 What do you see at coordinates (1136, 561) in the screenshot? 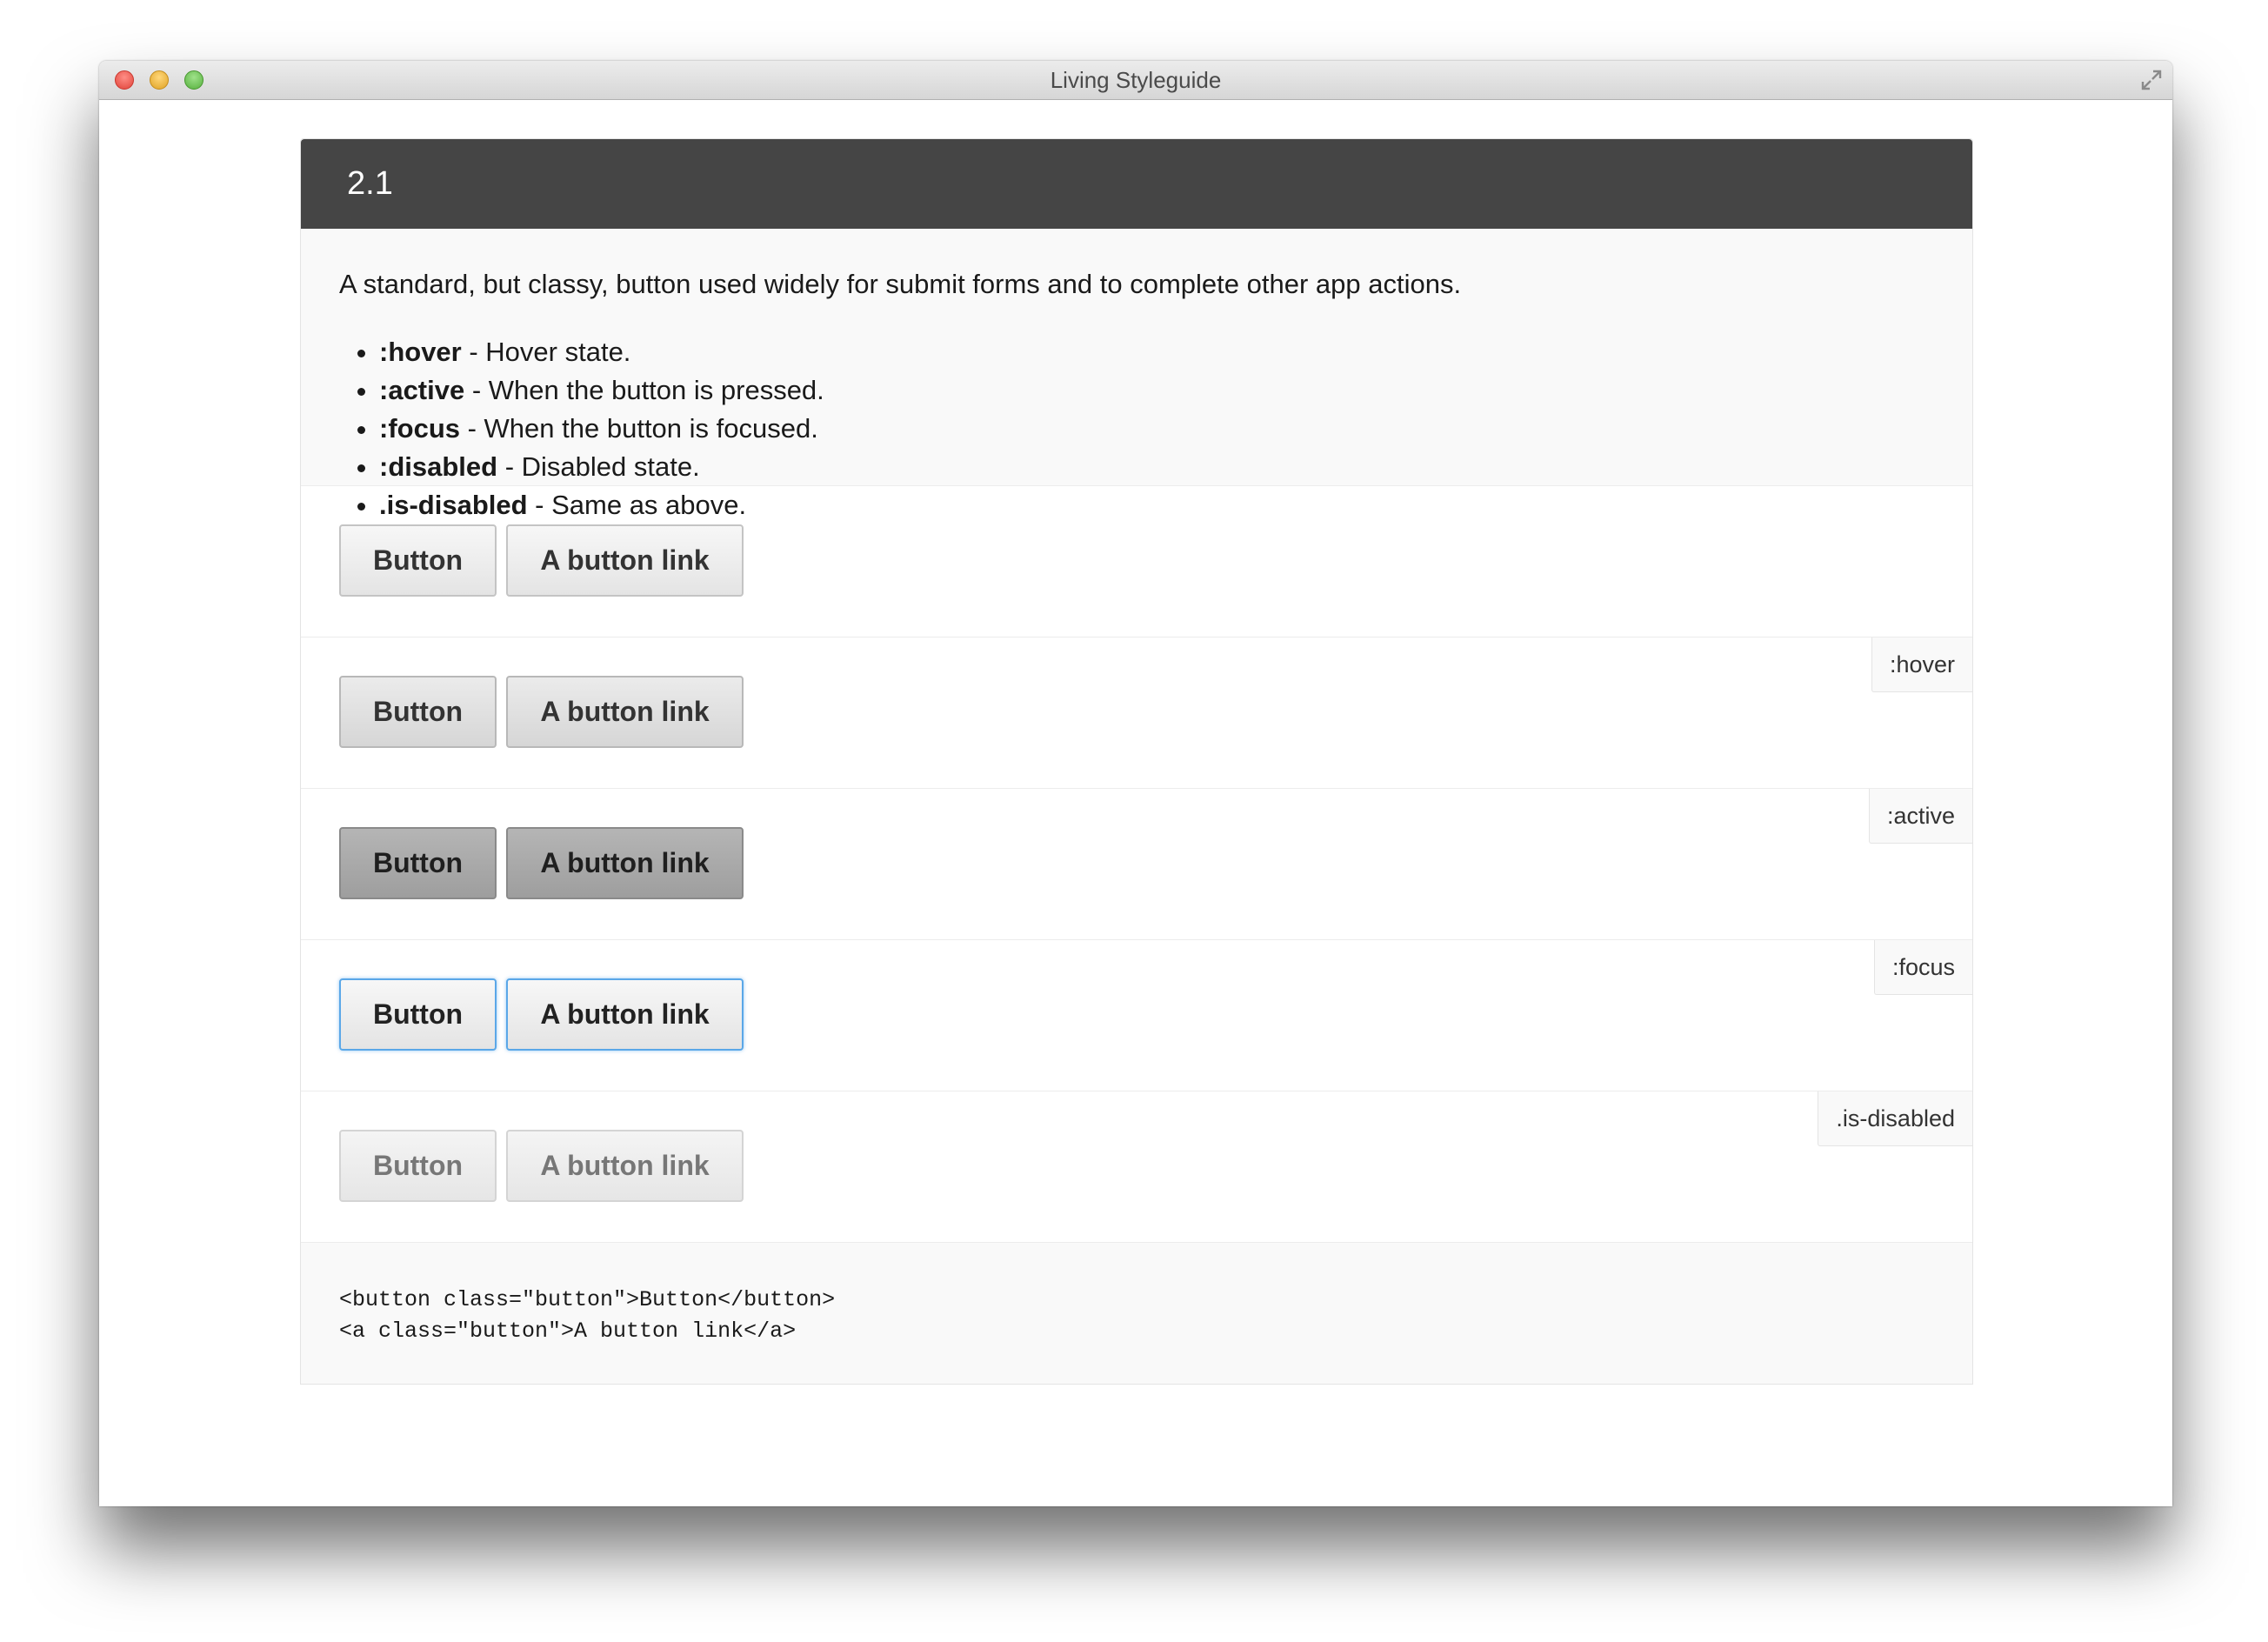
I see `example-default: Button A button link` at bounding box center [1136, 561].